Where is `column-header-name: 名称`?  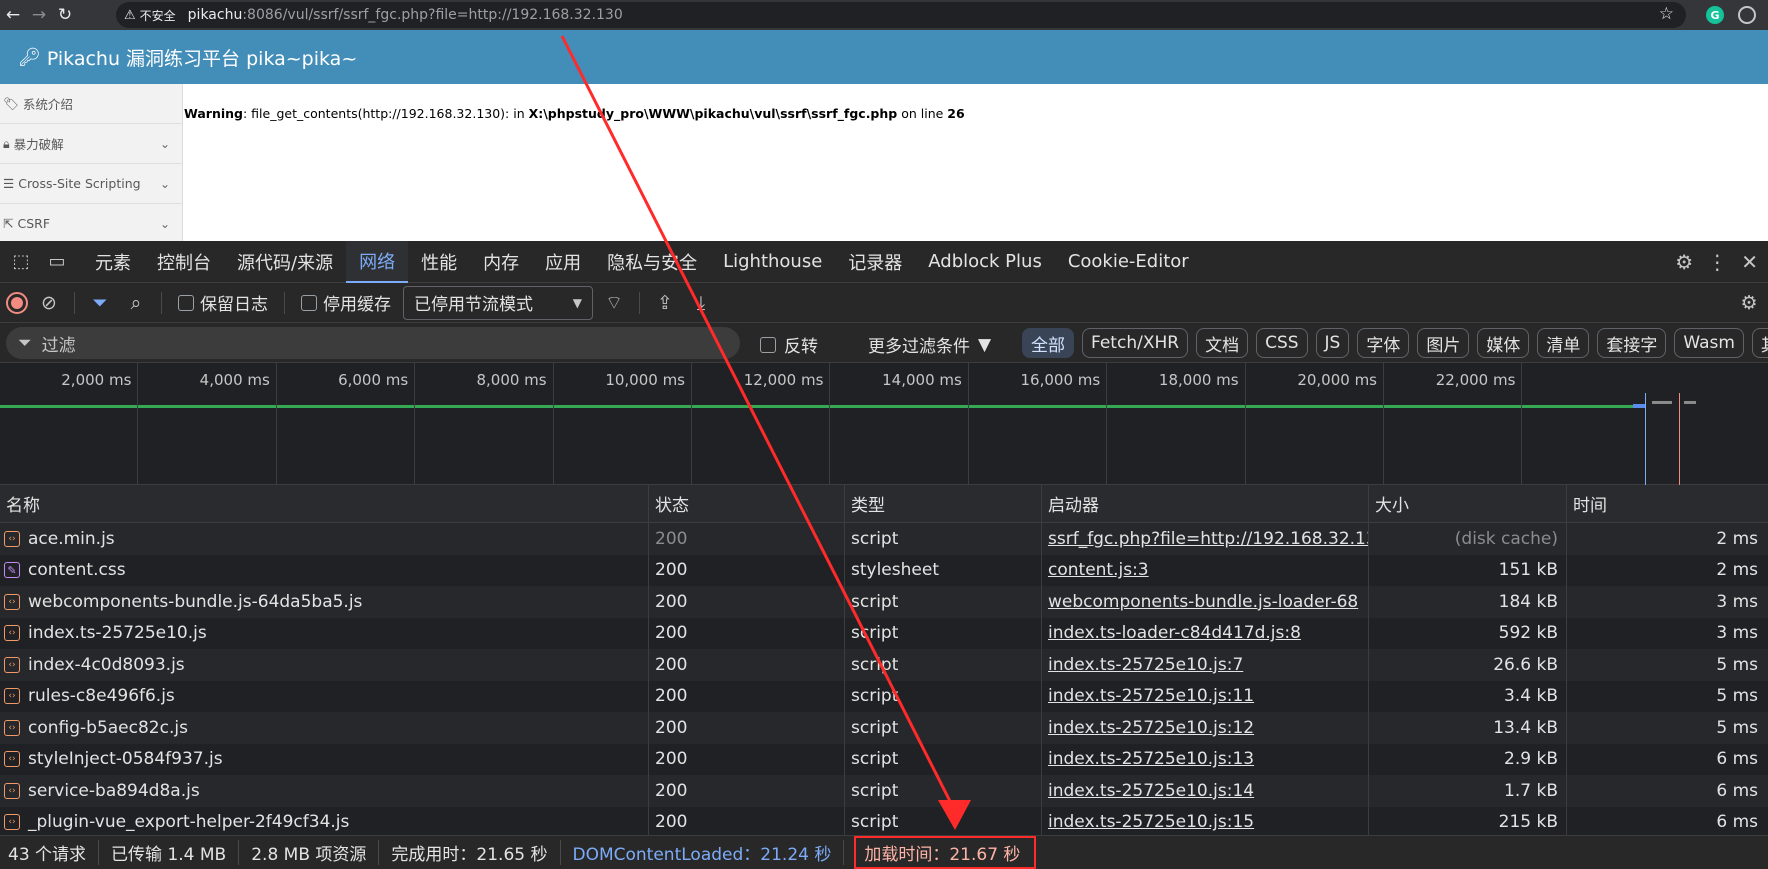
column-header-name: 名称 is located at coordinates (324, 503).